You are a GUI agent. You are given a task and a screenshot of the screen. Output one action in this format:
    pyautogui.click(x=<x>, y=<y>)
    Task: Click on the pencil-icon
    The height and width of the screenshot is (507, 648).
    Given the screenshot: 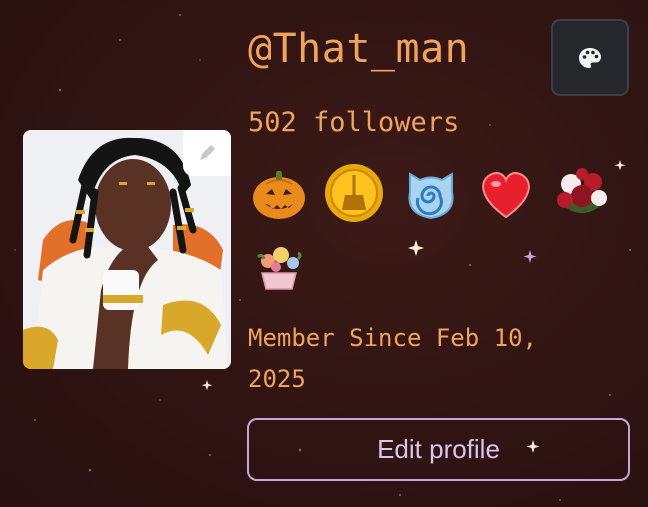 What is the action you would take?
    pyautogui.click(x=207, y=152)
    